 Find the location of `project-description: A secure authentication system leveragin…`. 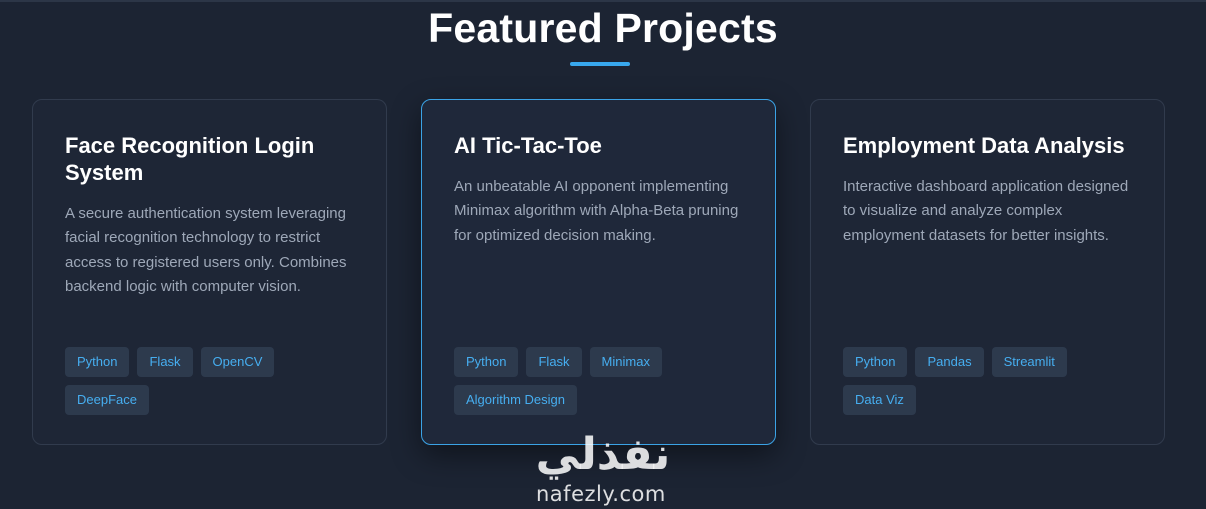

project-description: A secure authentication system leveragin… is located at coordinates (206, 250).